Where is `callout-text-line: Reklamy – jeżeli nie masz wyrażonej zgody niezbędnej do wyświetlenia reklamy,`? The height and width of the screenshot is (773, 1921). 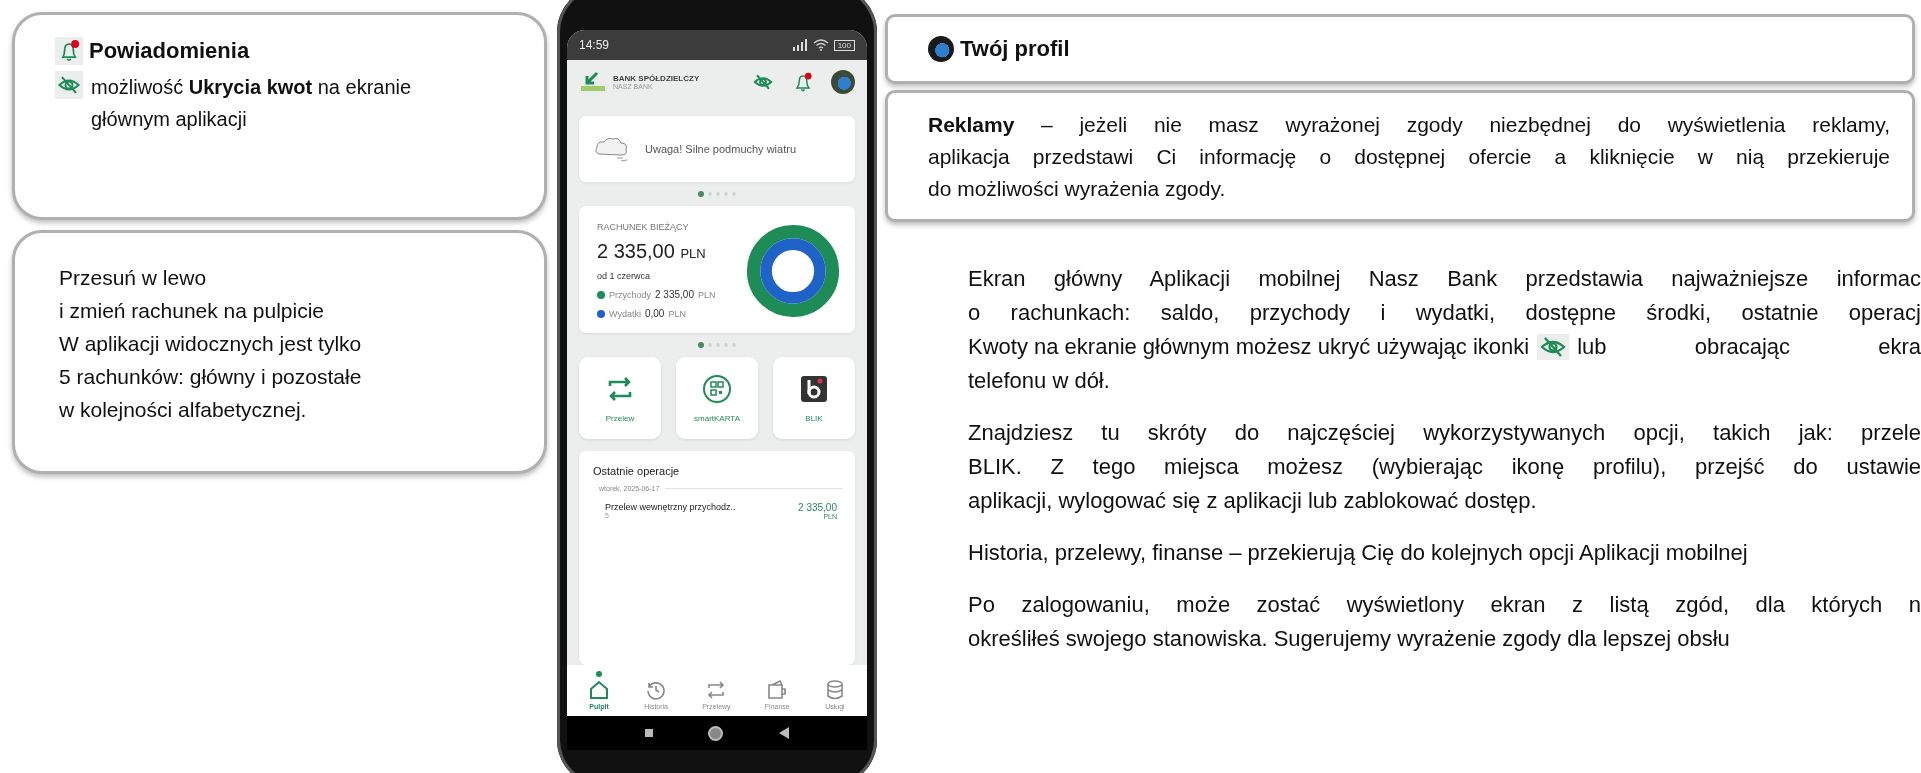
callout-text-line: Reklamy – jeżeli nie masz wyrażonej zgody niezbędnej do wyświetlenia reklamy, is located at coordinates (1409, 125).